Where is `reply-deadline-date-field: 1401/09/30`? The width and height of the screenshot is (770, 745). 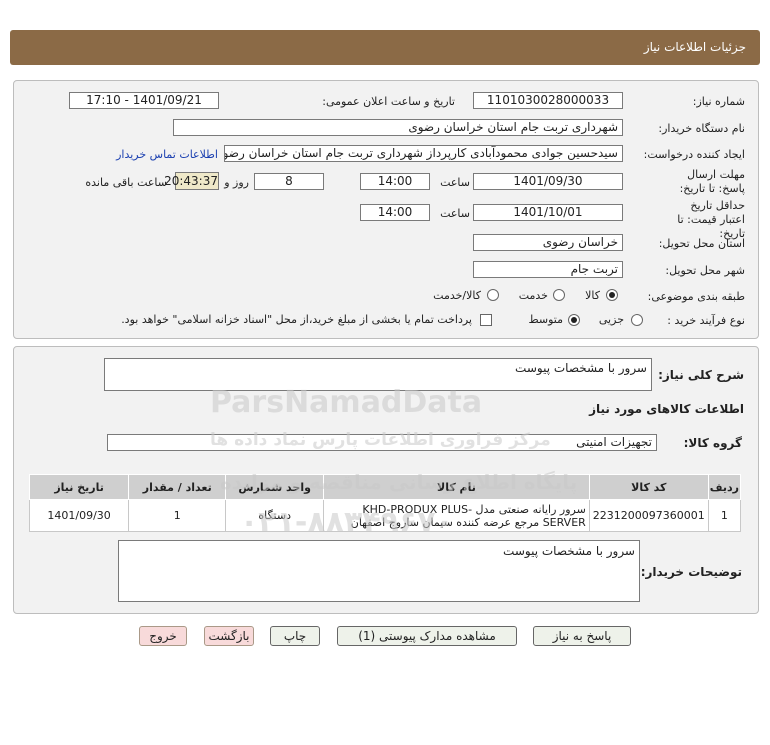
reply-deadline-date-field: 1401/09/30 is located at coordinates (548, 181).